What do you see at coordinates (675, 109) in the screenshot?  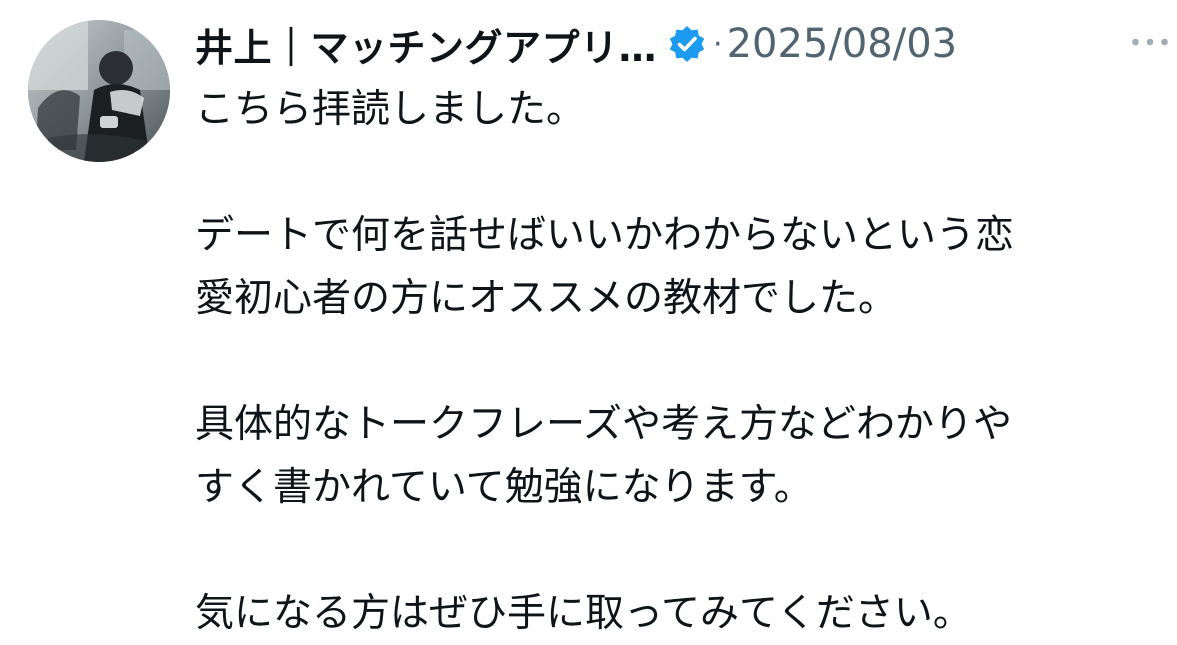 I see `post-paragraph: こちら拝読しました。` at bounding box center [675, 109].